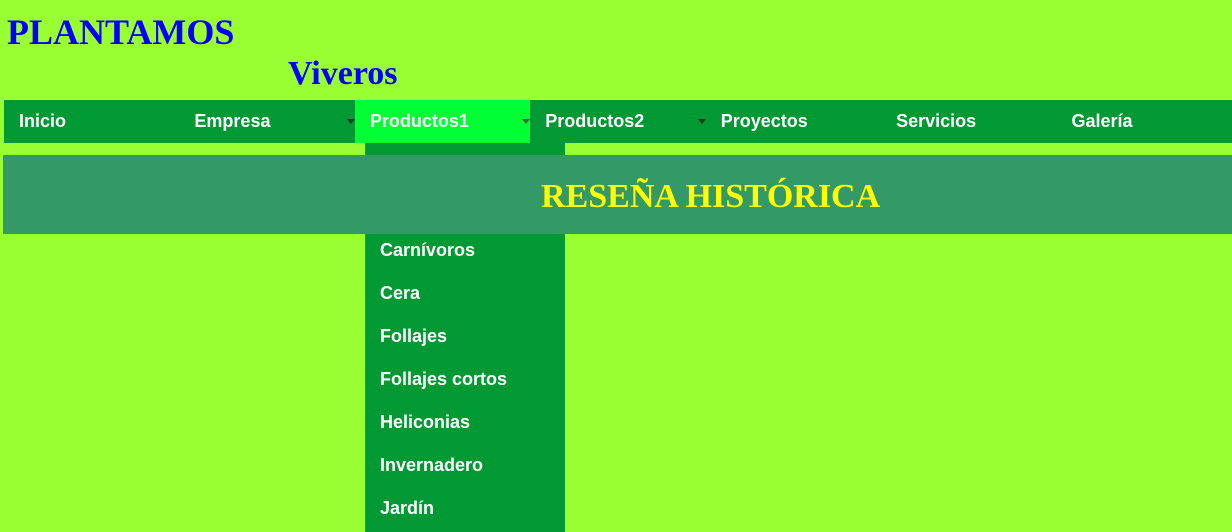 The image size is (1232, 532). I want to click on nav-item-empresa: Empresa, so click(267, 121).